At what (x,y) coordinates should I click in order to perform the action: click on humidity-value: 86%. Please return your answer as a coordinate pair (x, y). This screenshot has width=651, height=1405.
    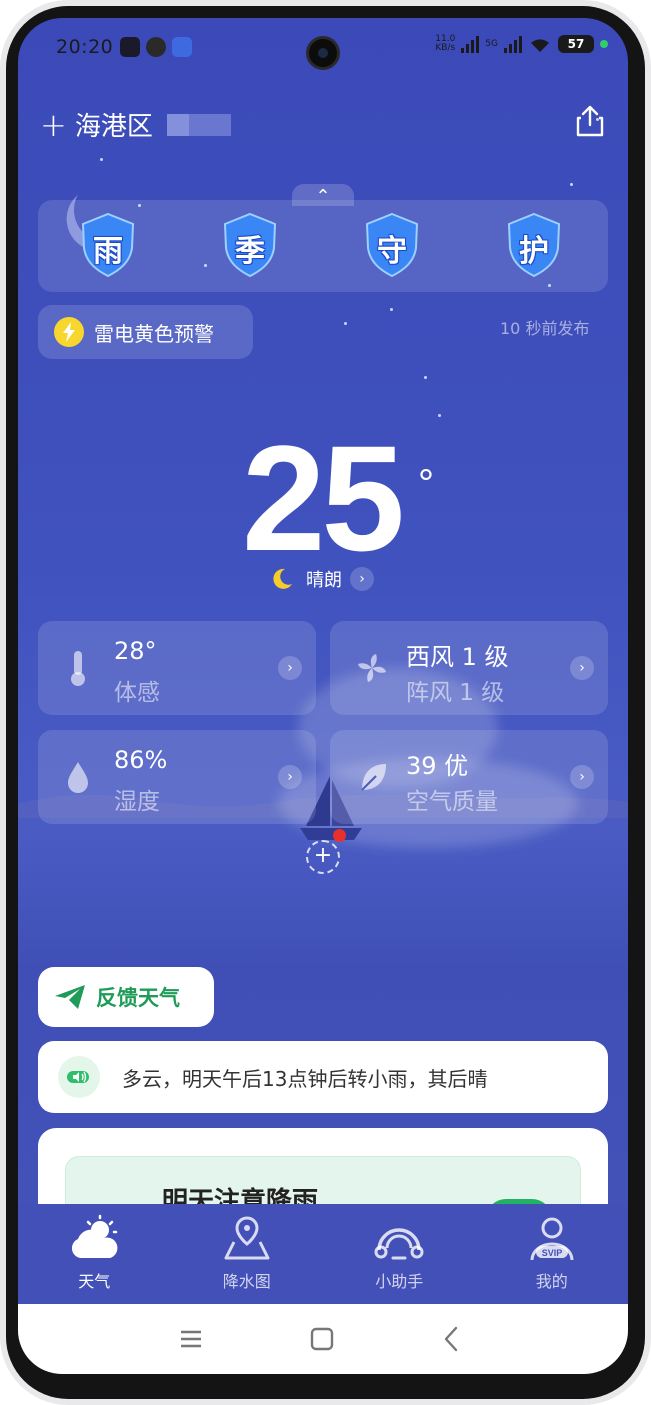
    Looking at the image, I should click on (141, 760).